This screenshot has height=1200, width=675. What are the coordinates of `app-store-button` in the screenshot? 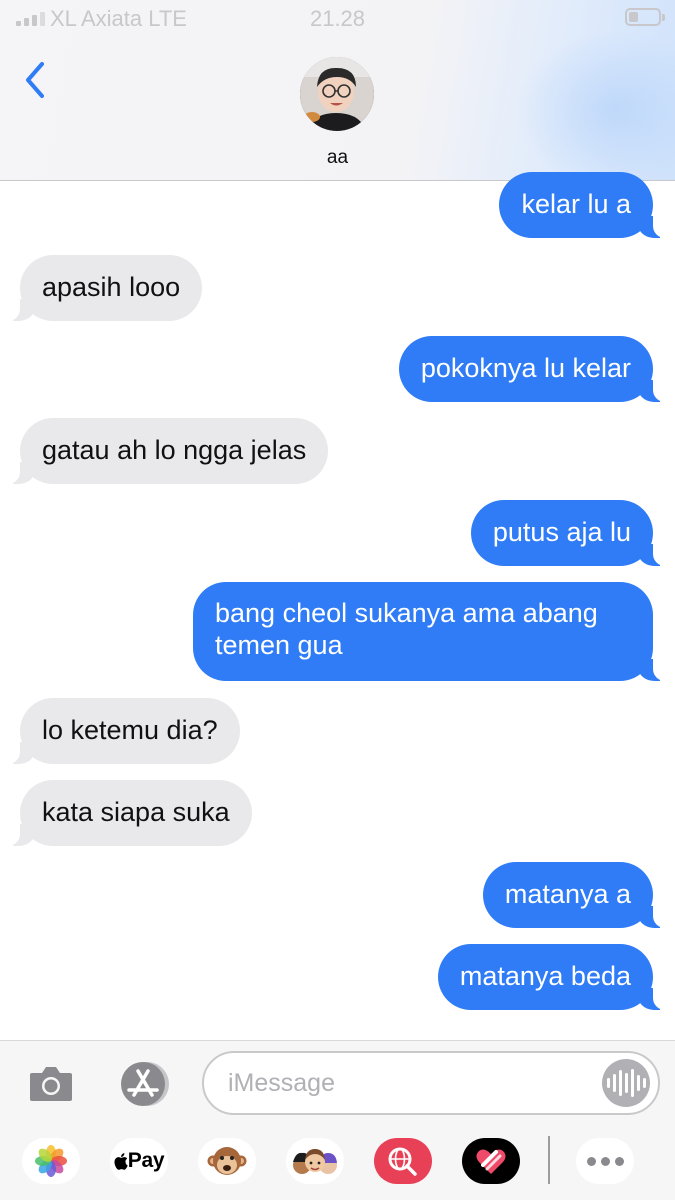 It's located at (143, 1084).